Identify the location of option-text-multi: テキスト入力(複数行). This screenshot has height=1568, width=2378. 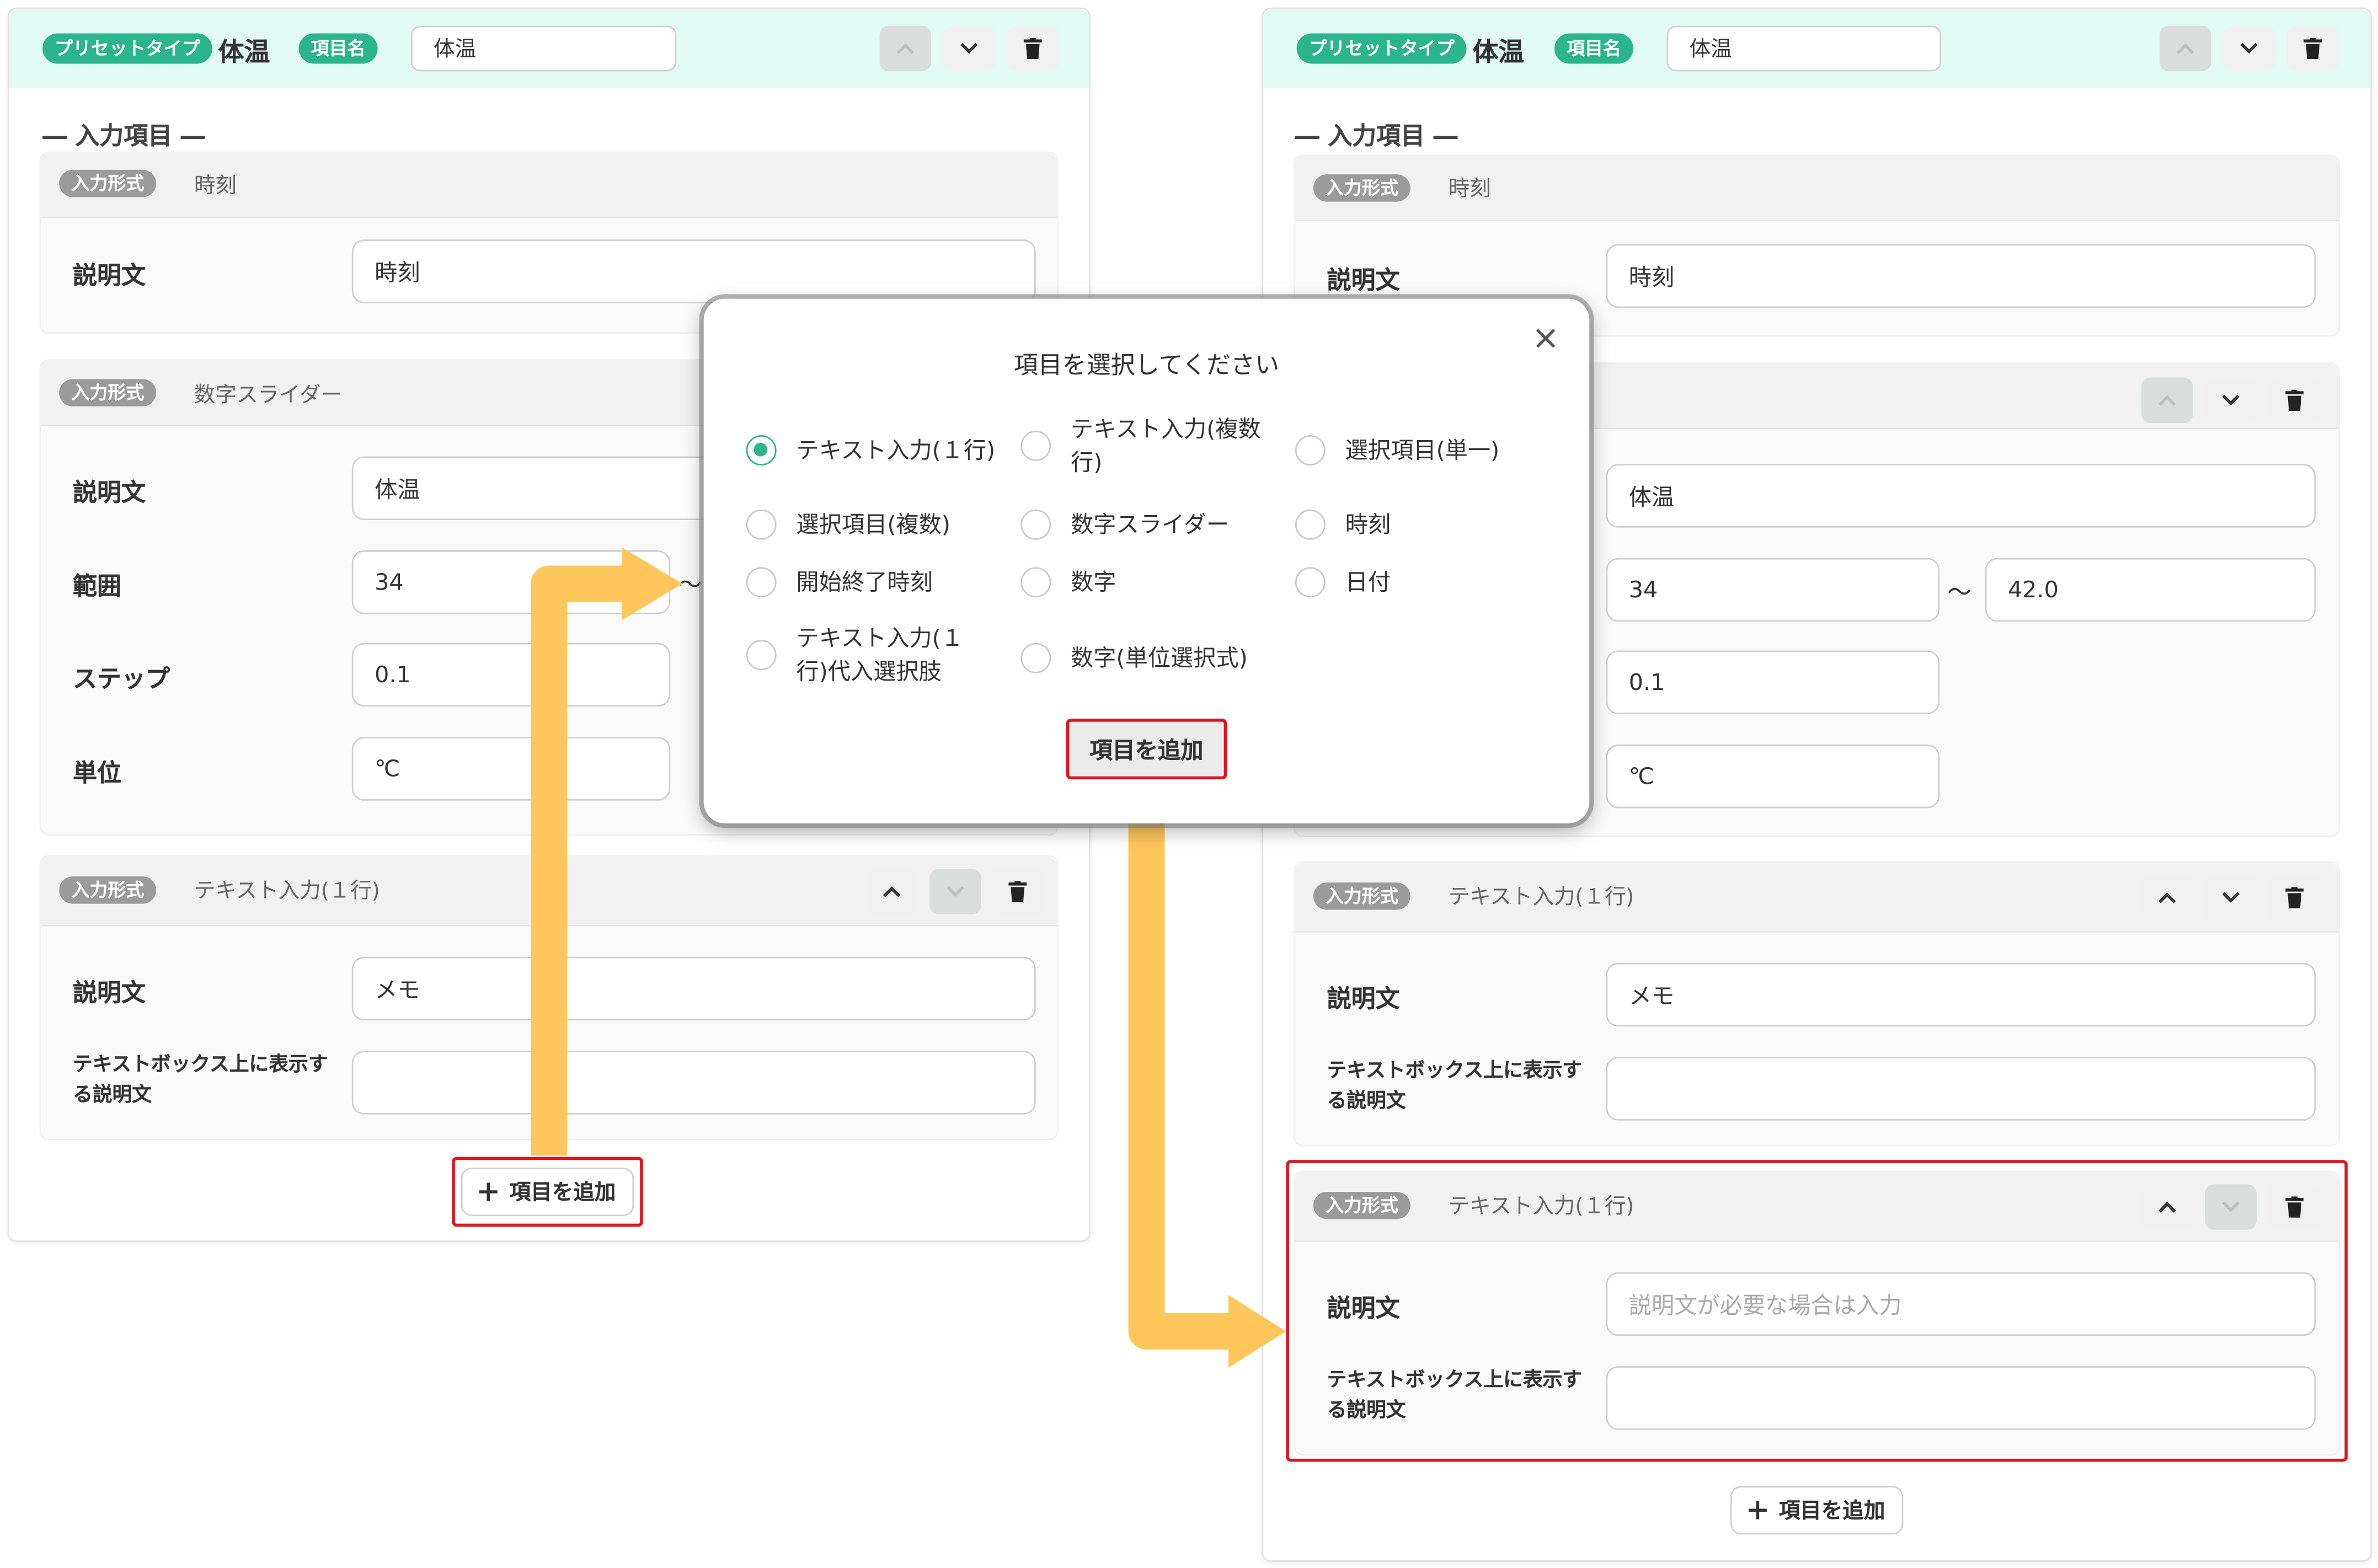
(1144, 446).